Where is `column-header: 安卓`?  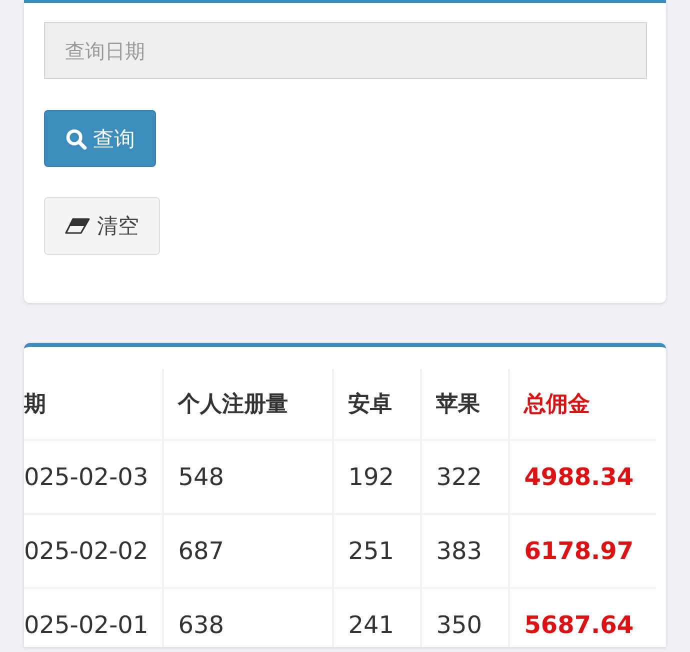
column-header: 安卓 is located at coordinates (377, 404).